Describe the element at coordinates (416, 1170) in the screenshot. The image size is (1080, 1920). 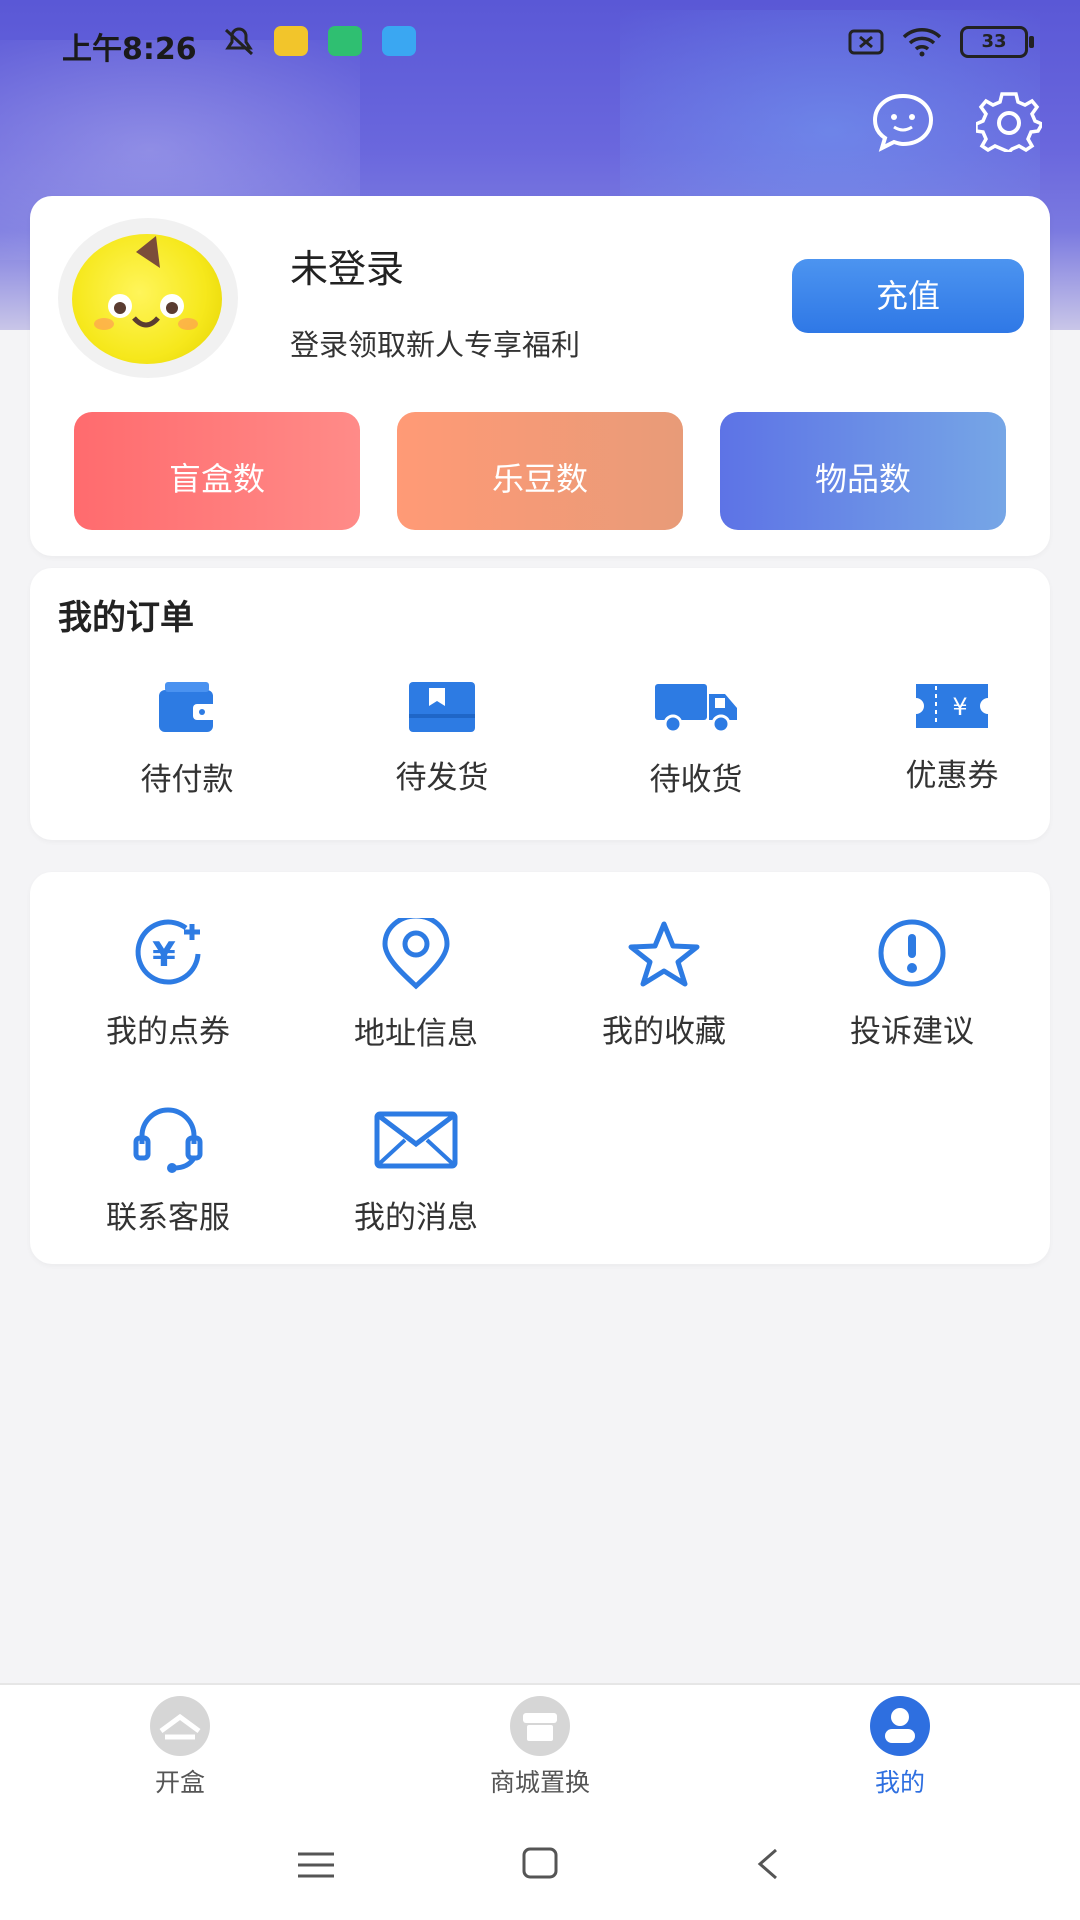
I see `my-messages-item: 我的消息` at that location.